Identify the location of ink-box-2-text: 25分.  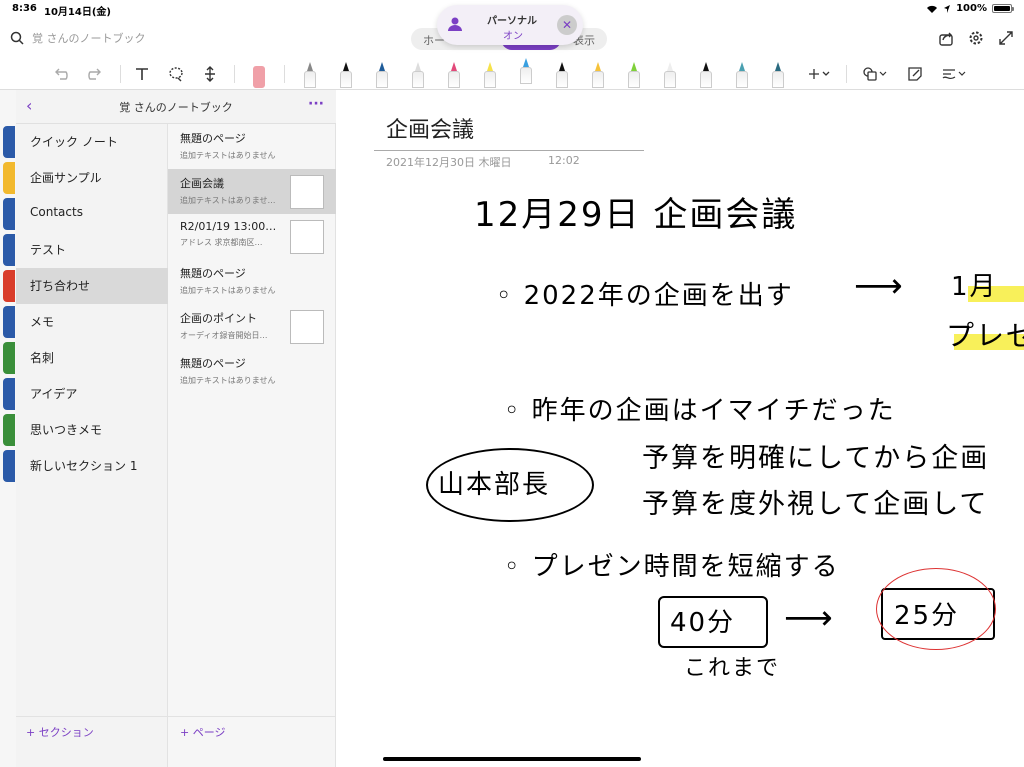
(926, 613).